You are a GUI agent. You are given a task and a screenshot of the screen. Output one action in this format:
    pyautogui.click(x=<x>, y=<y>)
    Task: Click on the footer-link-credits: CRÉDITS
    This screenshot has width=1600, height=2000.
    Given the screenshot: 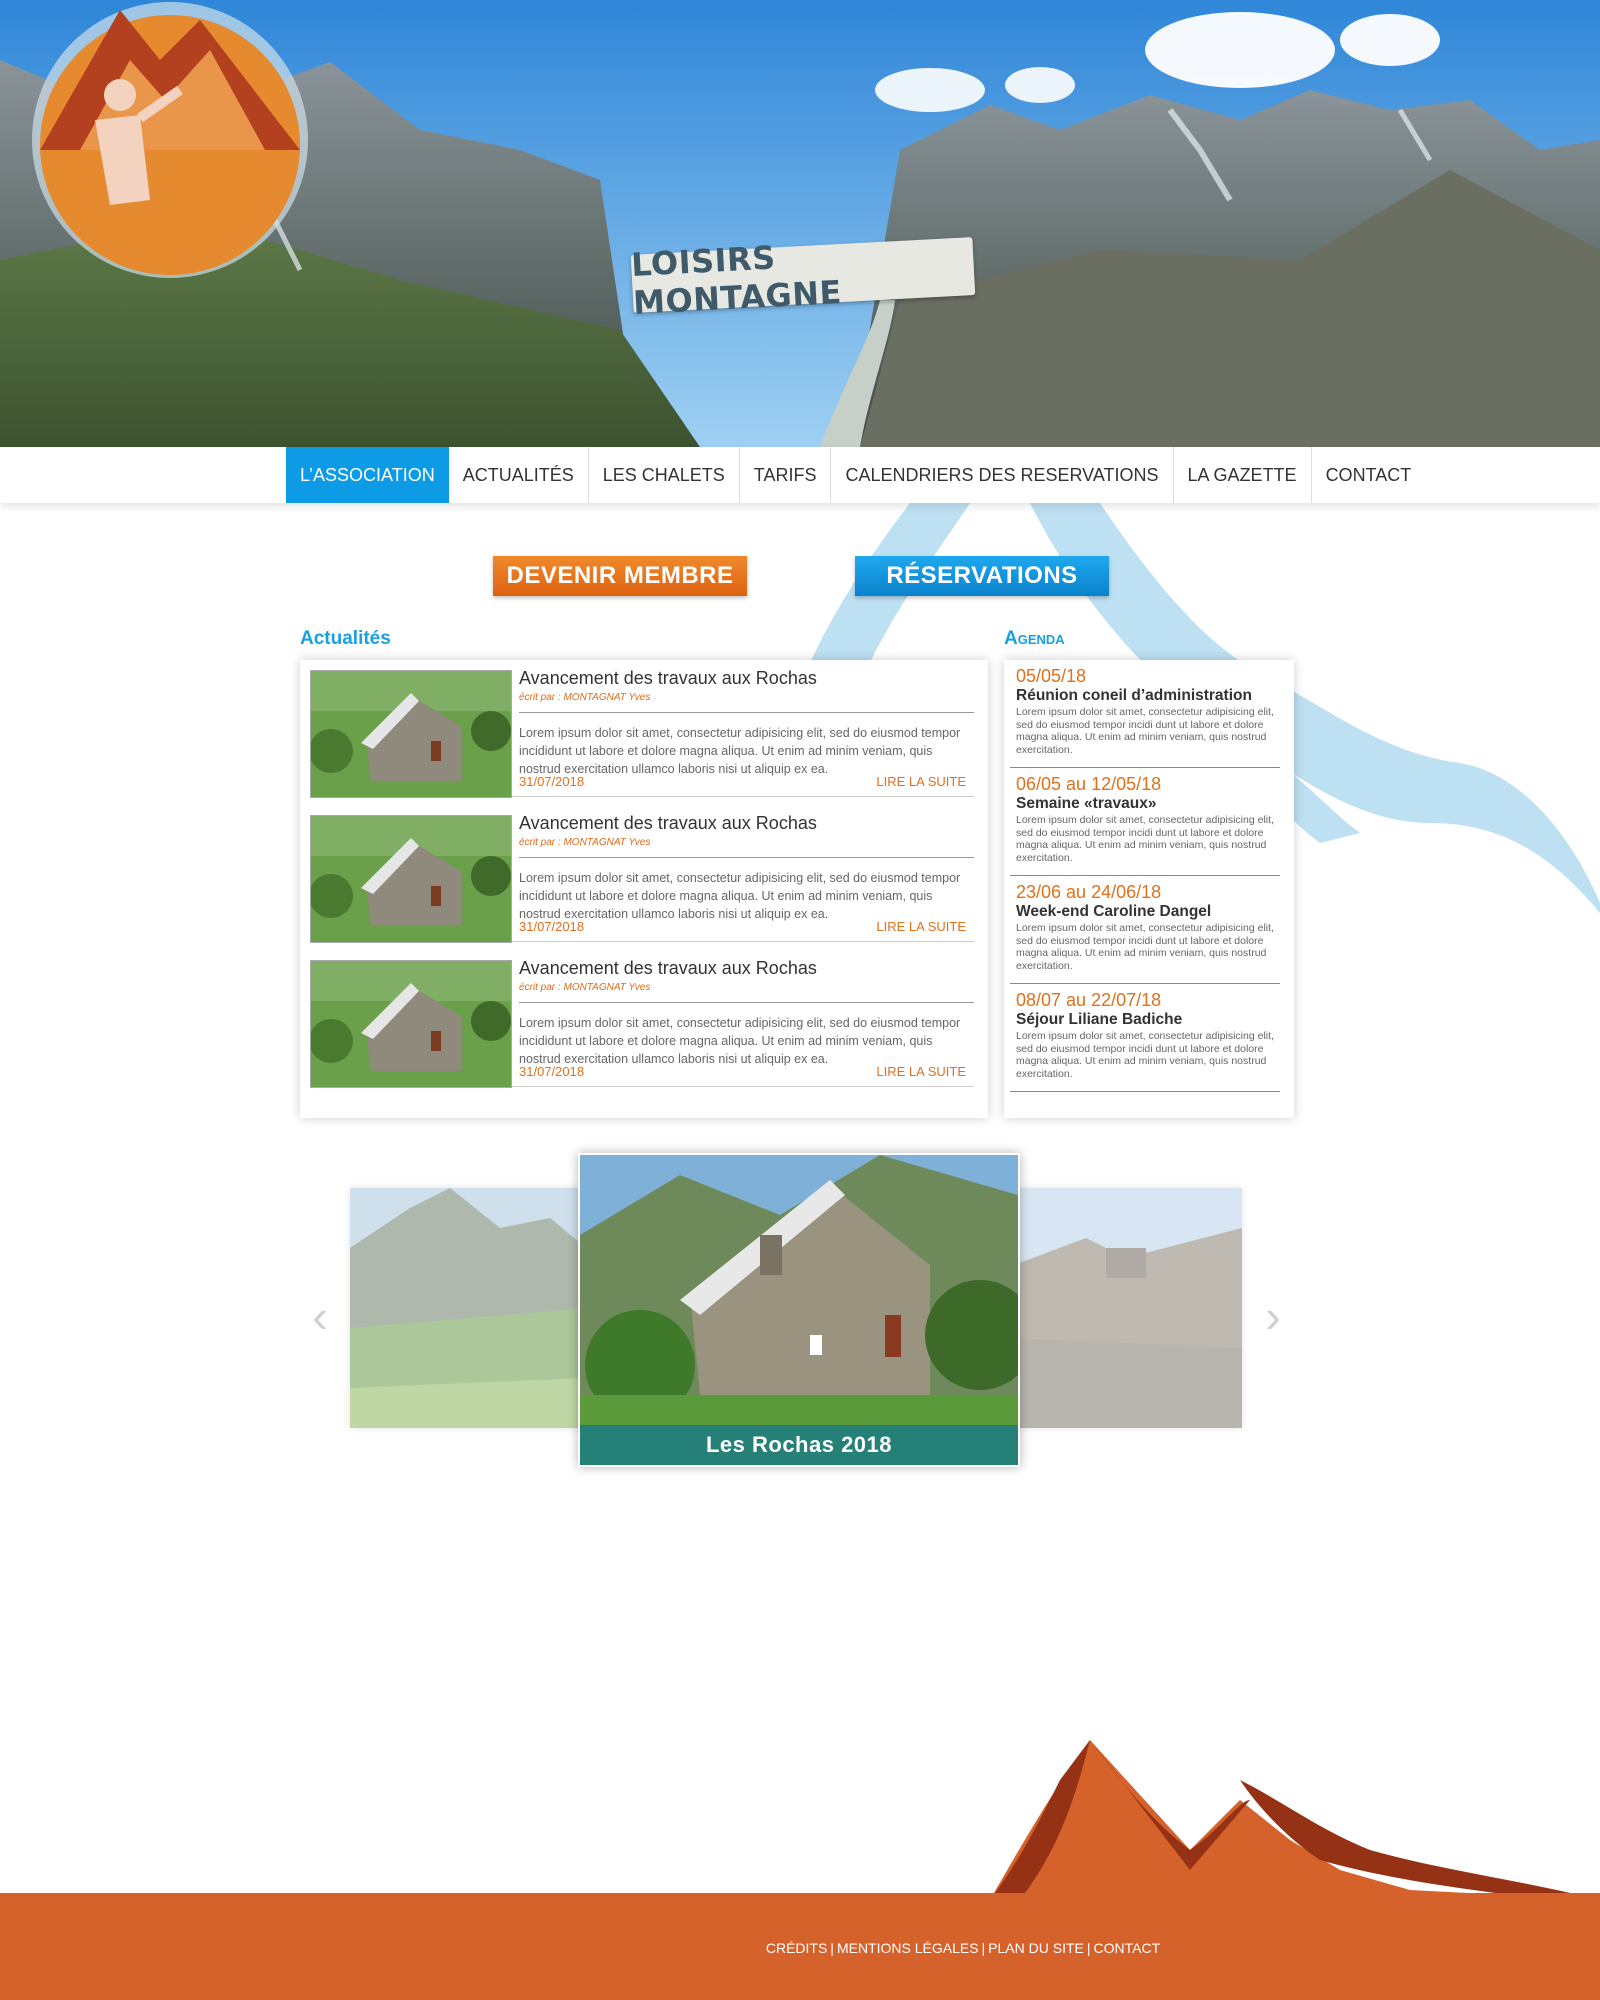 What is the action you would take?
    pyautogui.click(x=796, y=1948)
    